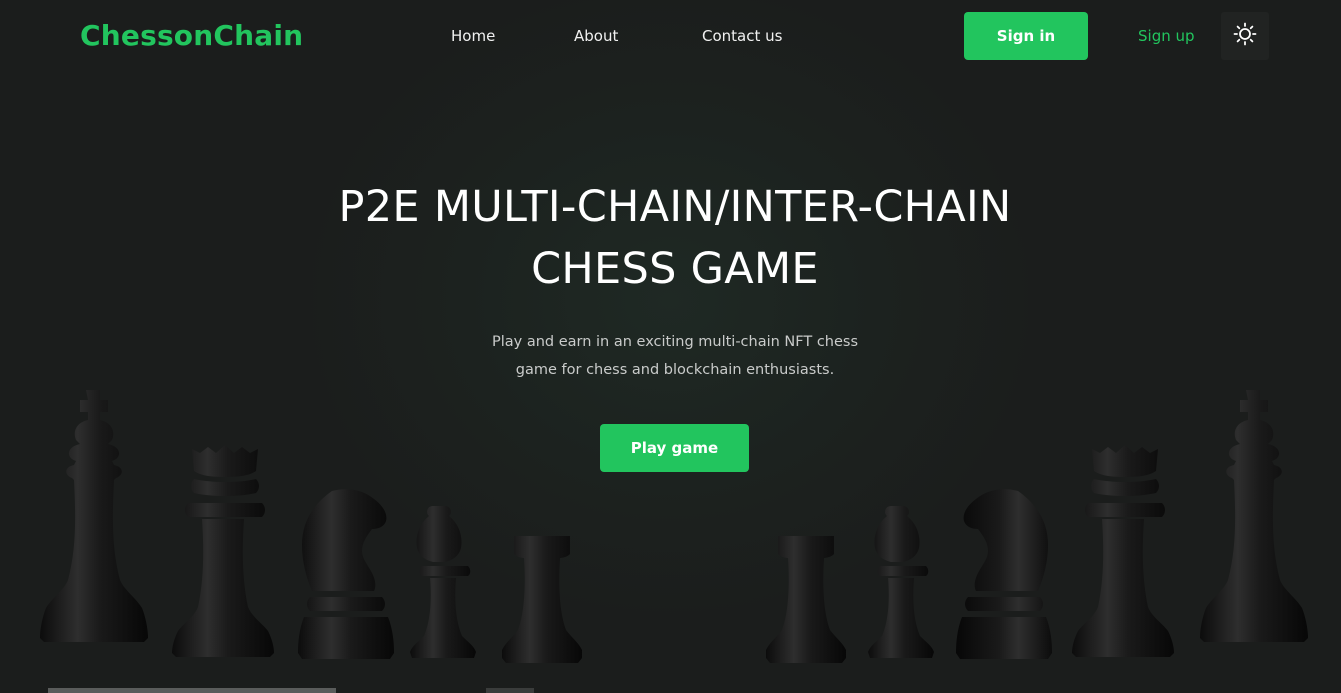 This screenshot has width=1341, height=693. What do you see at coordinates (473, 36) in the screenshot?
I see `nav-link-home: Home` at bounding box center [473, 36].